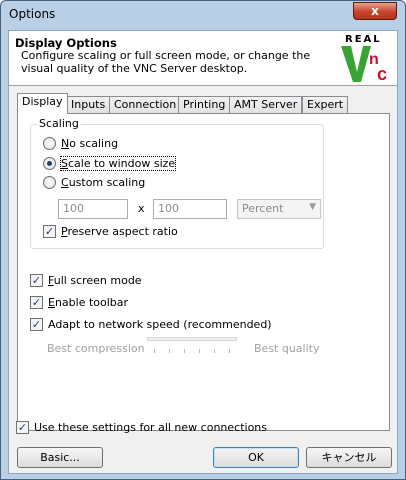 The width and height of the screenshot is (406, 480). I want to click on adapt-speed-option: ✓ Adapt to network speed (recommended), so click(151, 324).